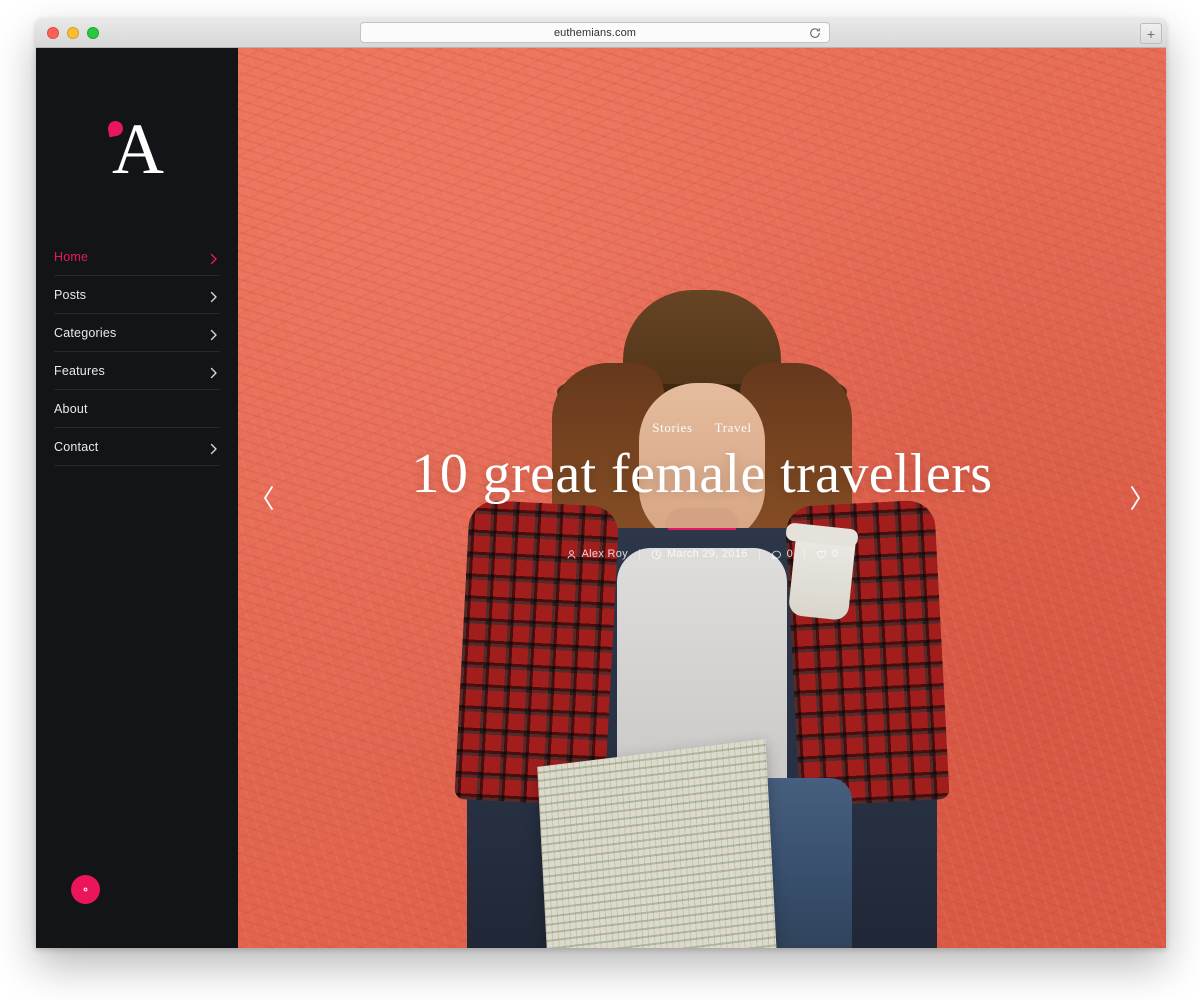 This screenshot has width=1200, height=1000. Describe the element at coordinates (776, 554) in the screenshot. I see `comment-icon` at that location.